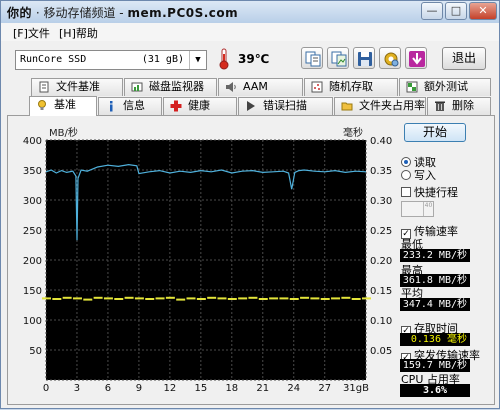 The height and width of the screenshot is (410, 500). What do you see at coordinates (231, 388) in the screenshot?
I see `x-tick-label: 18` at bounding box center [231, 388].